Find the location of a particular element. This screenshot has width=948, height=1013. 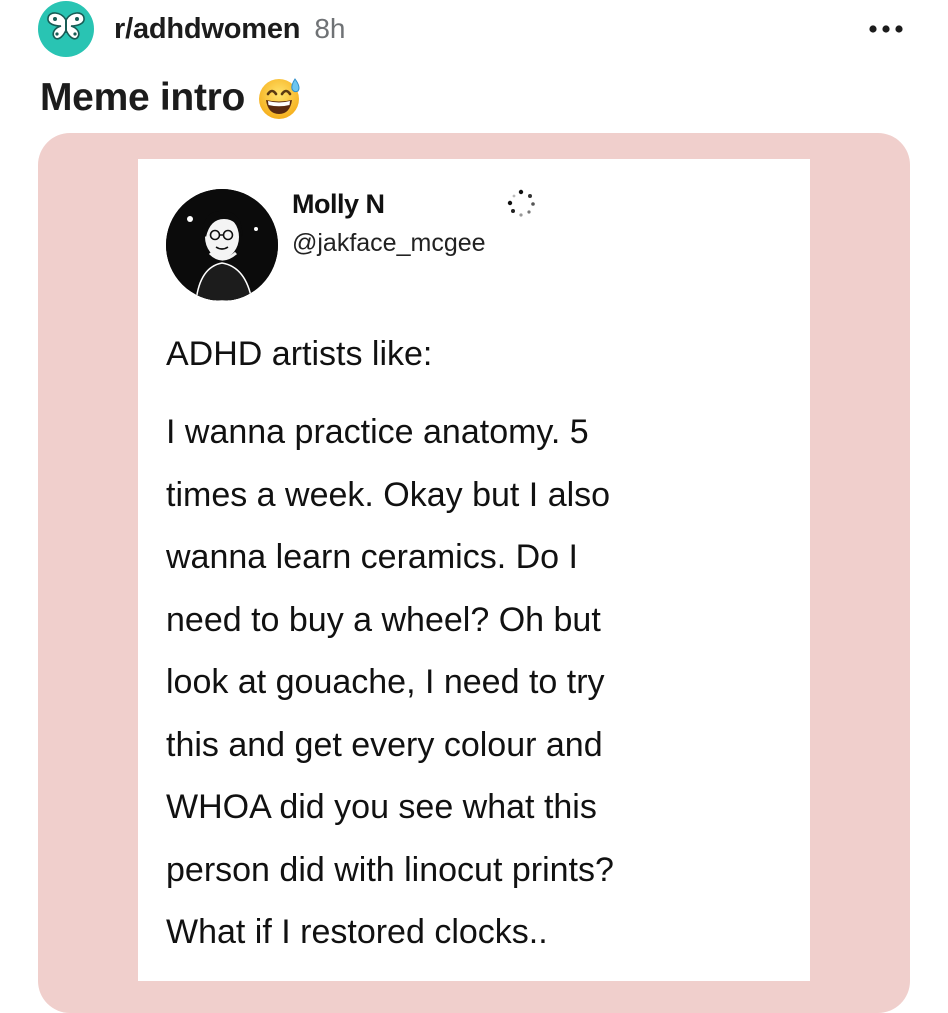

tweet-avatar is located at coordinates (222, 245).